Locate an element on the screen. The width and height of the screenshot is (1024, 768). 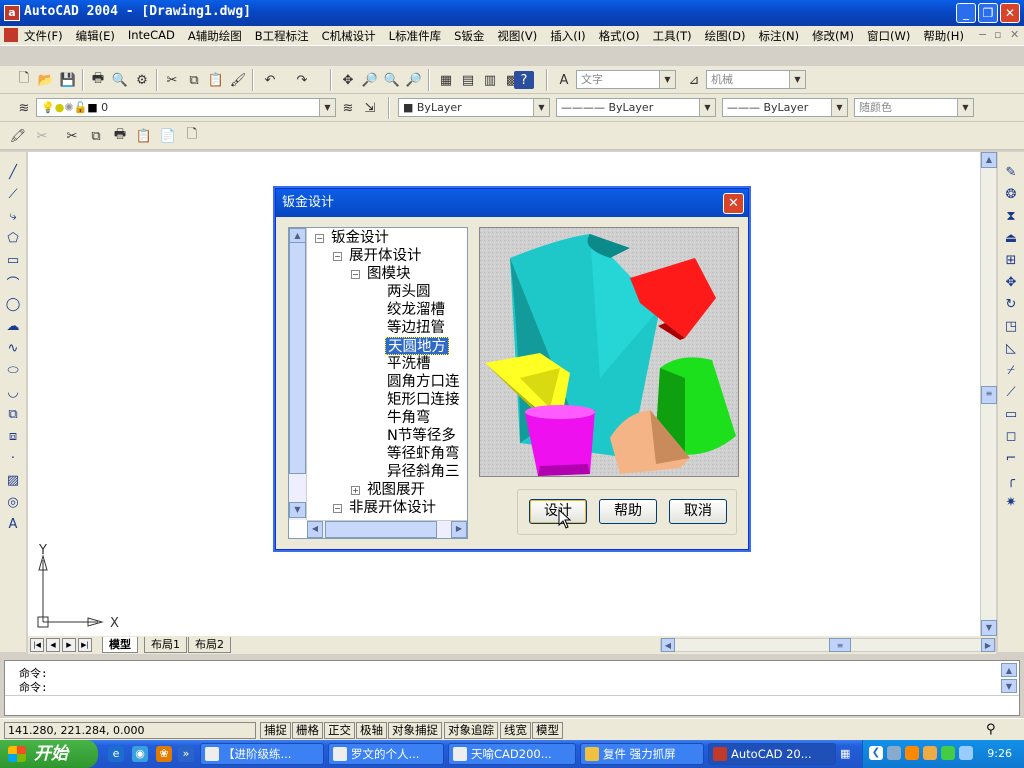
tree-item: 异径斜角三 is located at coordinates (423, 472).